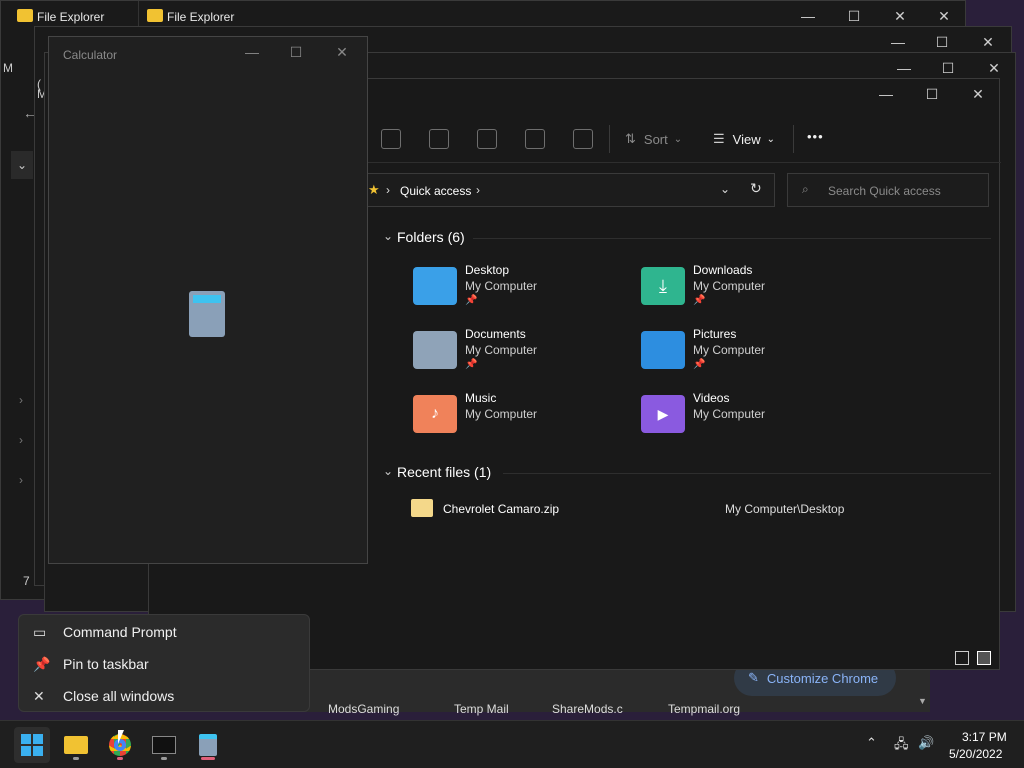 This screenshot has width=1024, height=768. What do you see at coordinates (435, 286) in the screenshot?
I see `desktop-folder-icon` at bounding box center [435, 286].